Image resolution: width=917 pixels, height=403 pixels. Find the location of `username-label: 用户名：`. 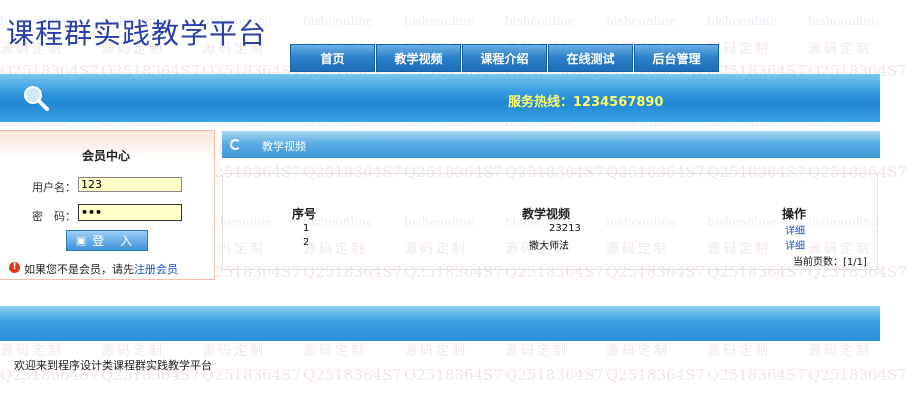

username-label: 用户名： is located at coordinates (54, 187).